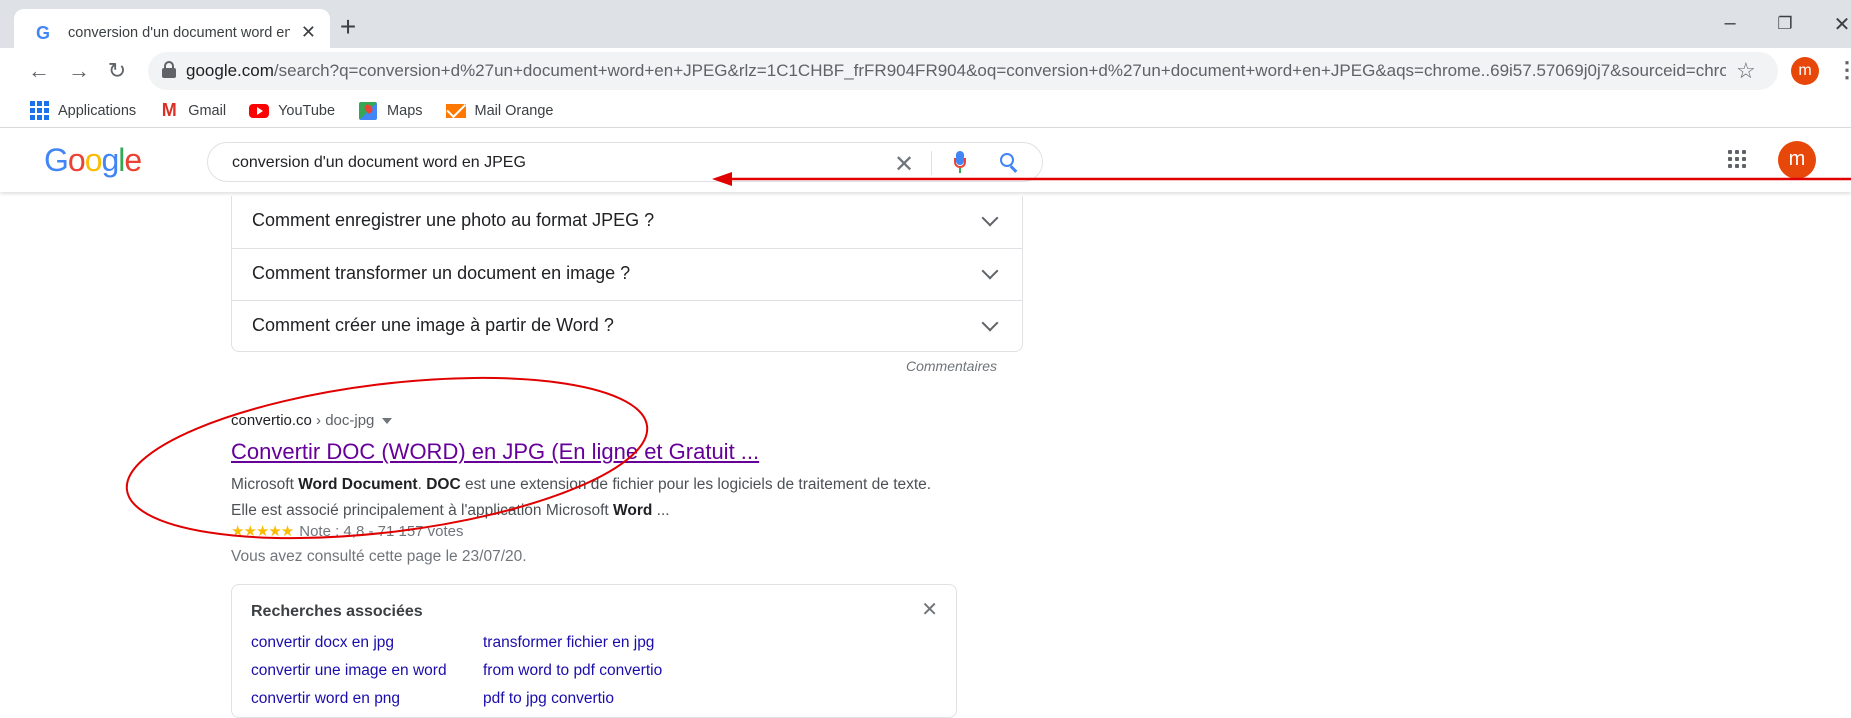 This screenshot has height=718, width=1851. What do you see at coordinates (443, 484) in the screenshot?
I see `snippet-bold: DOC` at bounding box center [443, 484].